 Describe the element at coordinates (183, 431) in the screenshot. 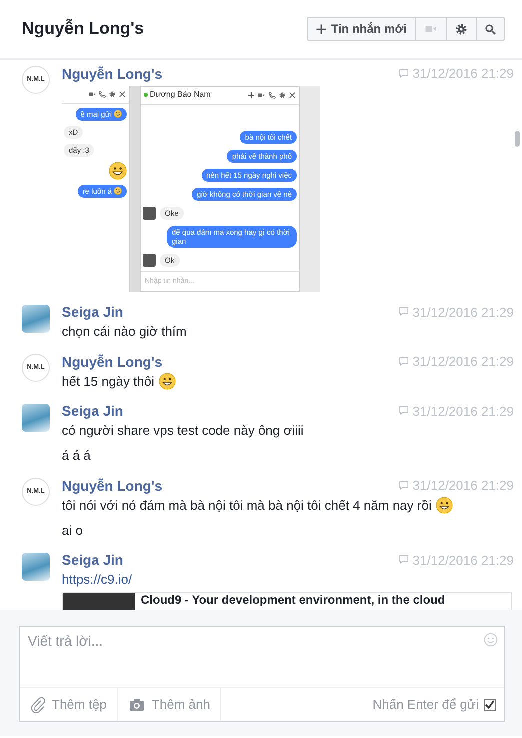

I see `message-text: có người share vps test code này ông ơiiii` at that location.